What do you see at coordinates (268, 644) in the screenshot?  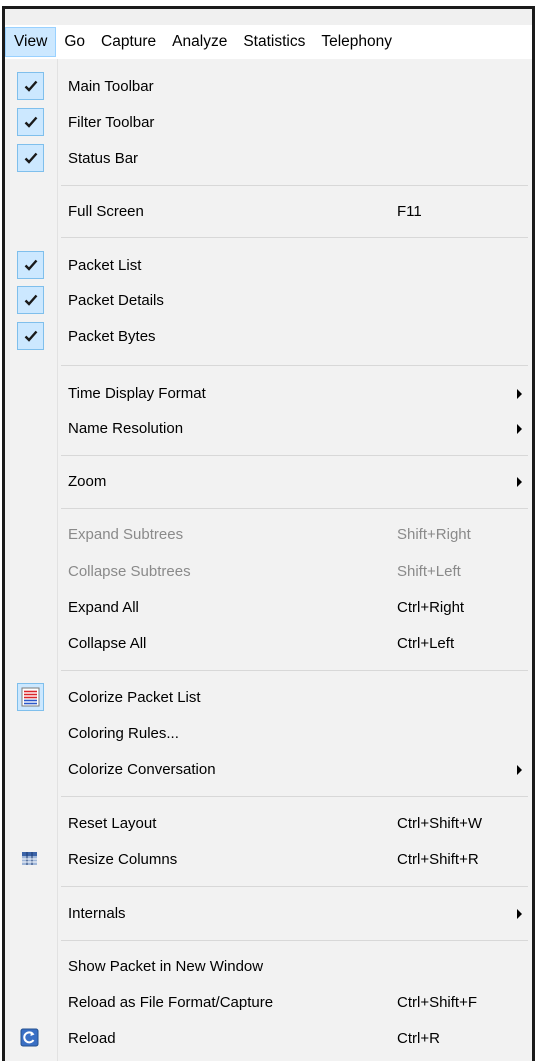 I see `menu-item-collapse-all: Collapse All Ctrl+Left` at bounding box center [268, 644].